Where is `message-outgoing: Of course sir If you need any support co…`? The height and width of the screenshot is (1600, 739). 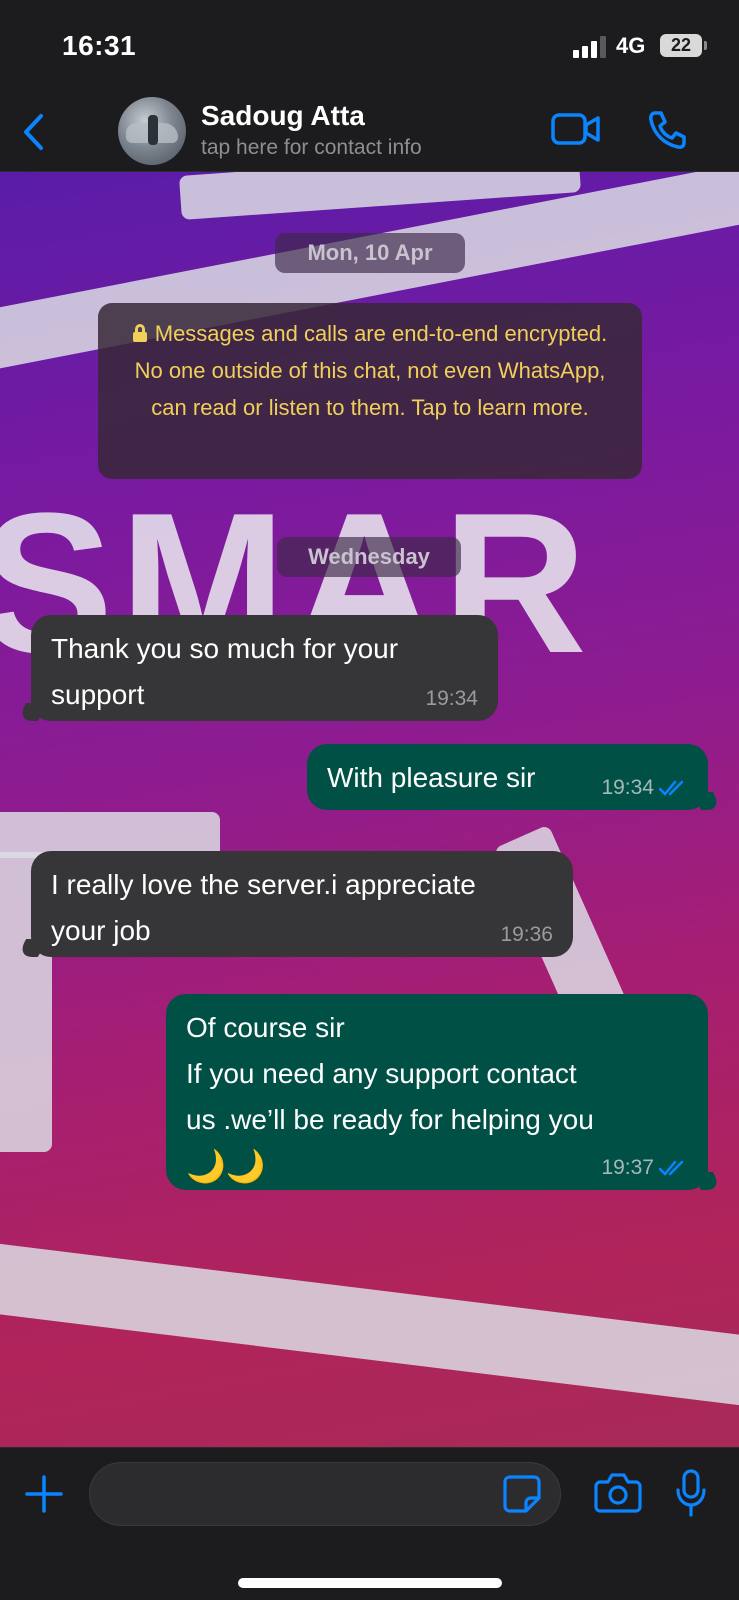 message-outgoing: Of course sir If you need any support co… is located at coordinates (445, 1092).